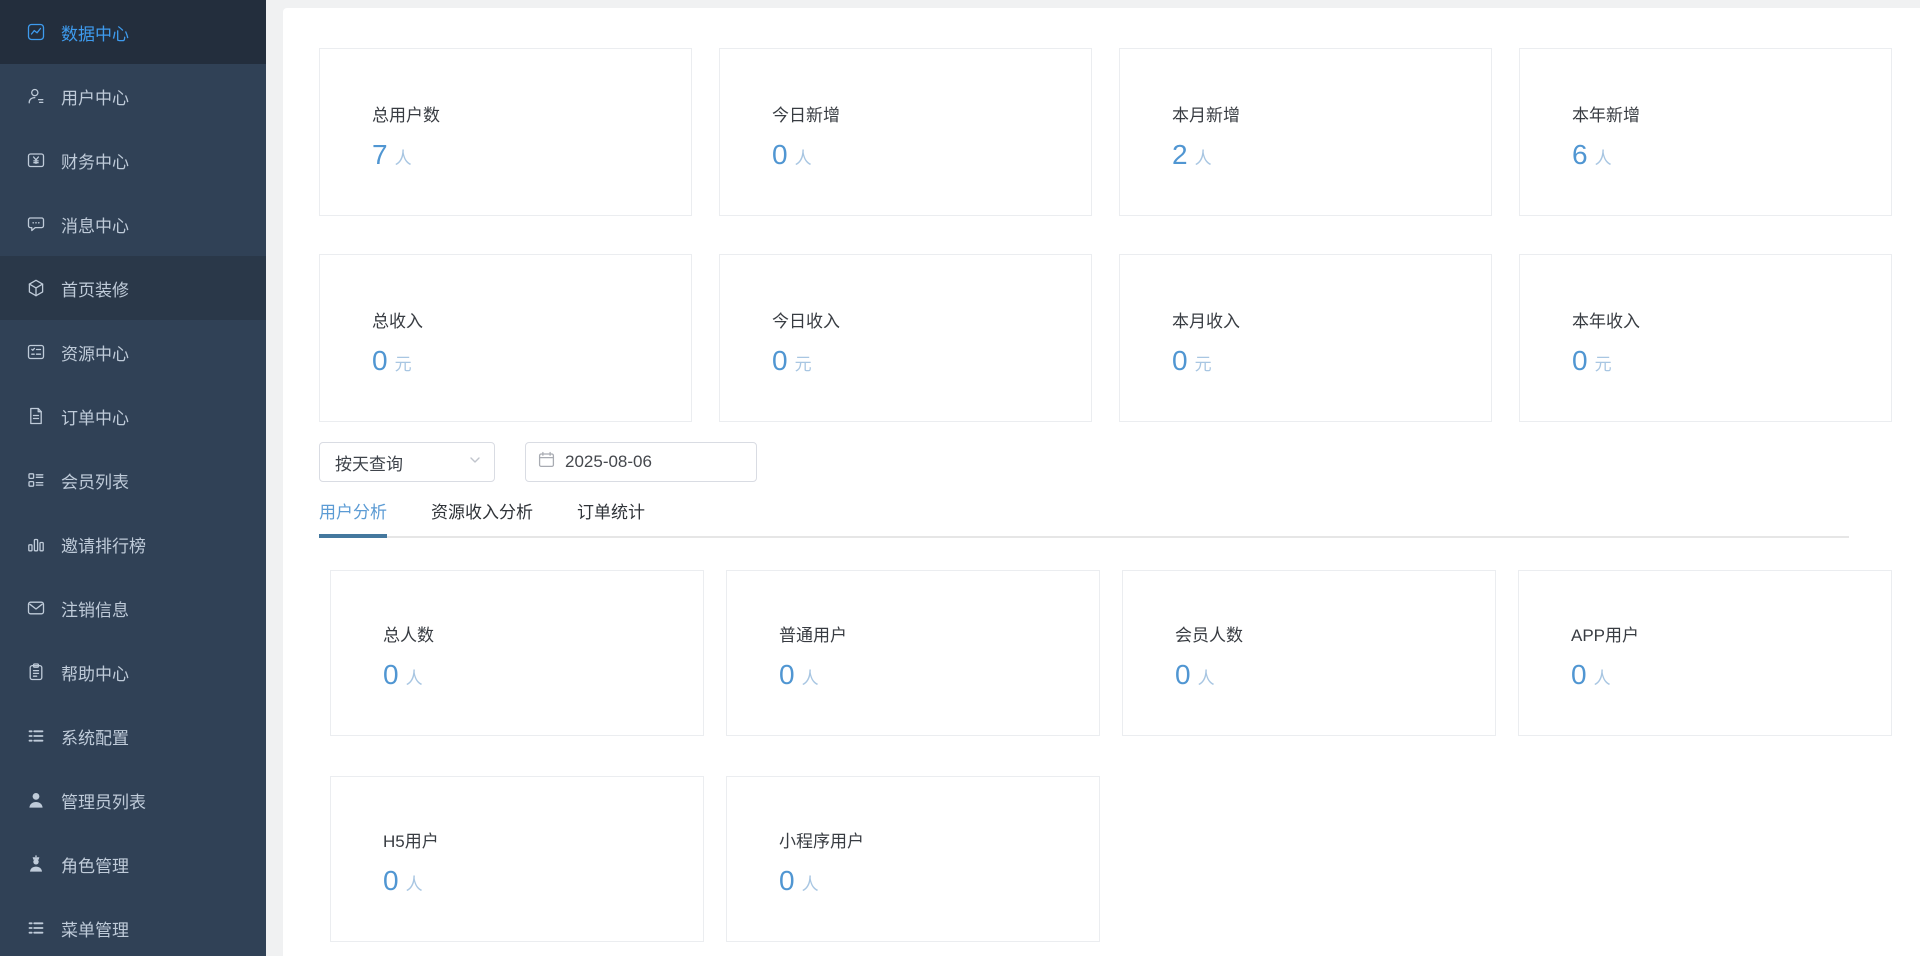 The height and width of the screenshot is (956, 1920). What do you see at coordinates (36, 736) in the screenshot?
I see `menu-lines-icon` at bounding box center [36, 736].